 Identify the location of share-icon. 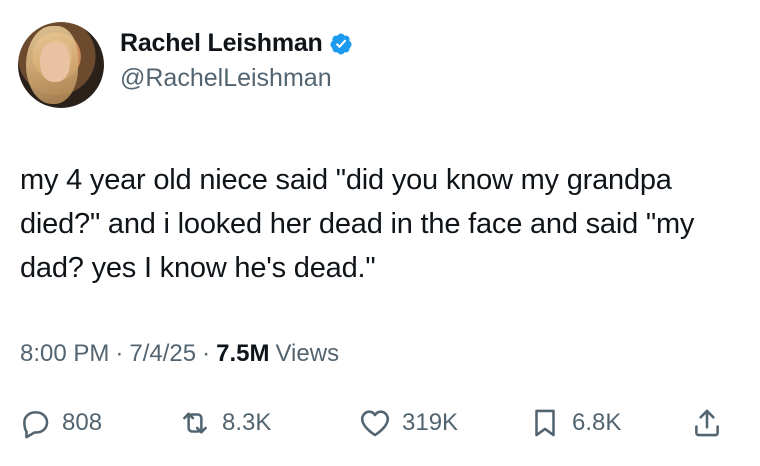
(707, 423).